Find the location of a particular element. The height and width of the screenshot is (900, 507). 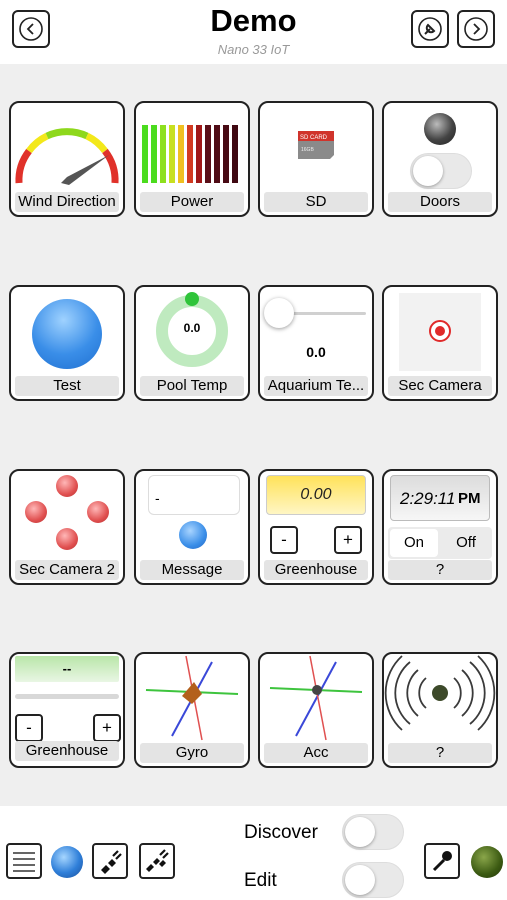

tile-label: Pool Temp is located at coordinates (192, 386).